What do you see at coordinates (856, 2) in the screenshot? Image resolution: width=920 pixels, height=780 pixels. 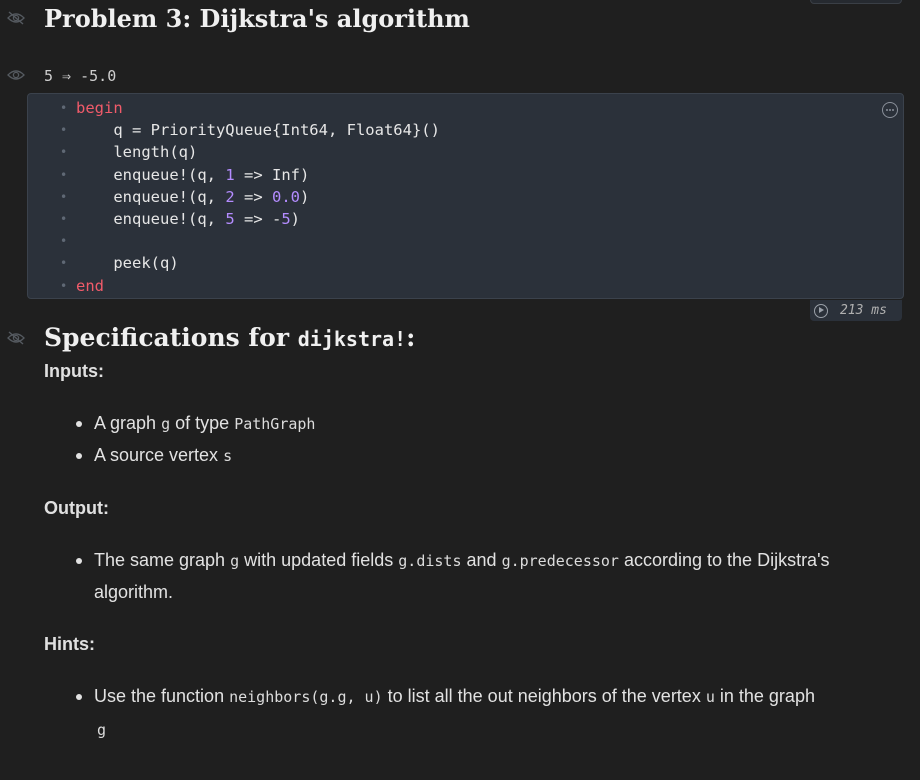 I see `previous-cell-runtime-stub` at bounding box center [856, 2].